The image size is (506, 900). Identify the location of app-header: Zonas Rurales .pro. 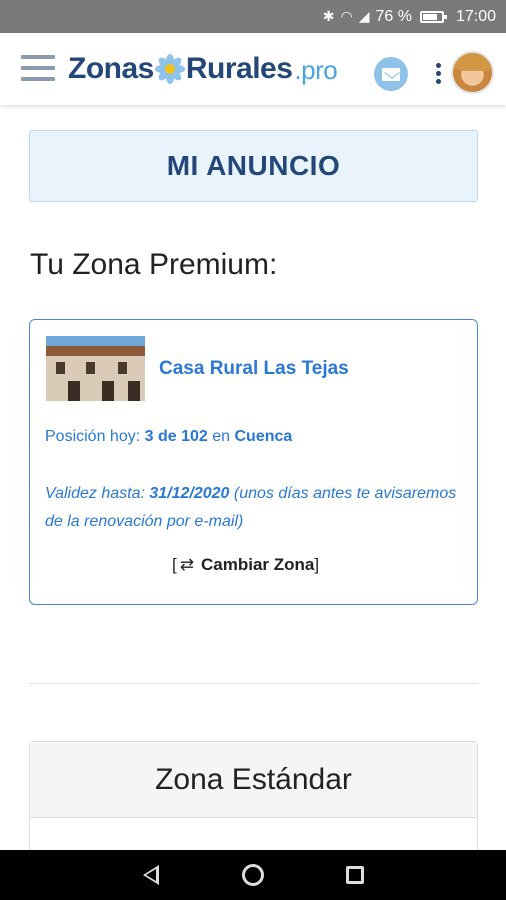
(253, 69).